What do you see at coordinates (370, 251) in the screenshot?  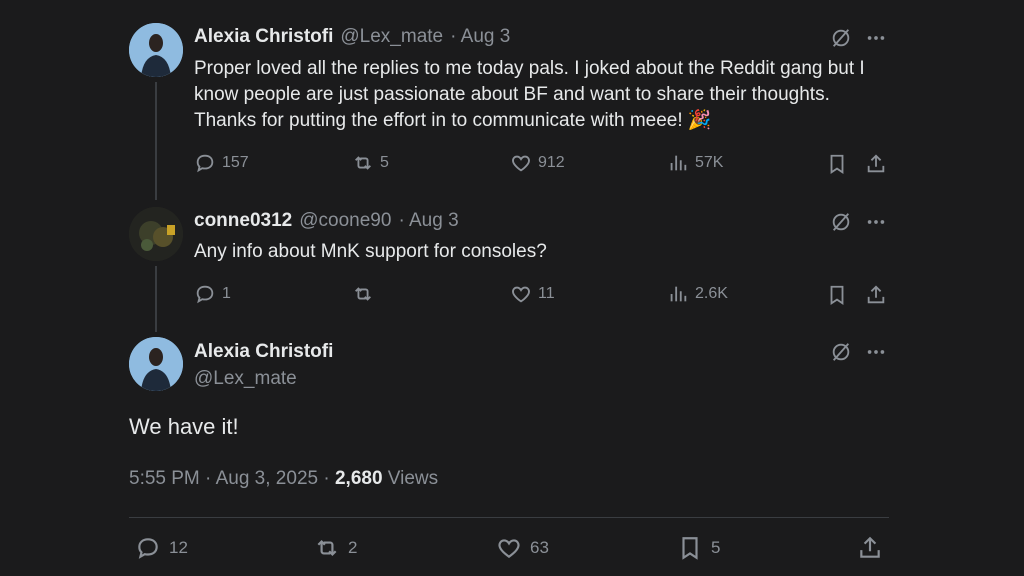 I see `tweet-text: Any info about MnK support for consoles?` at bounding box center [370, 251].